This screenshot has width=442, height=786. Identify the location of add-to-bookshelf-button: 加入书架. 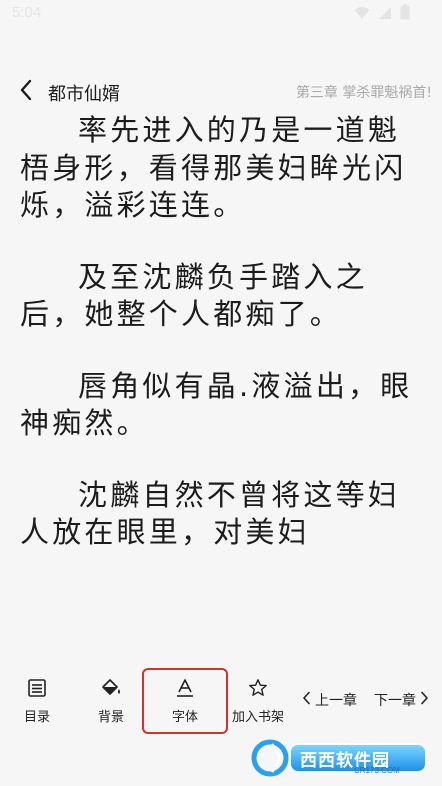
(258, 700).